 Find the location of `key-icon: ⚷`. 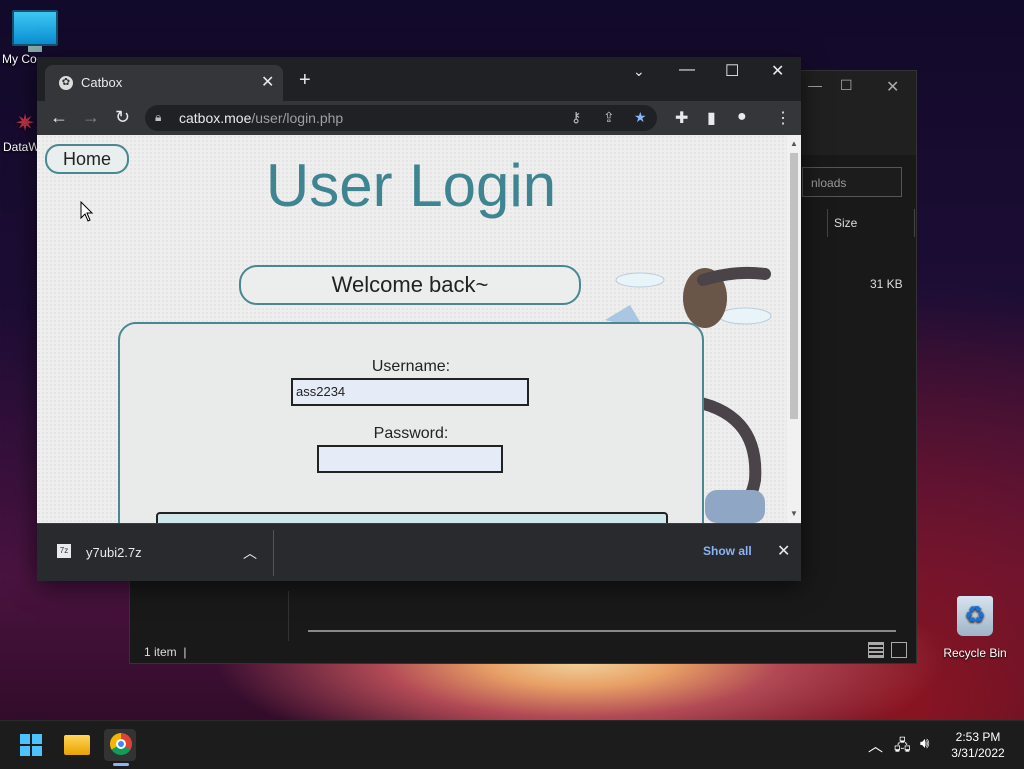

key-icon: ⚷ is located at coordinates (576, 117).